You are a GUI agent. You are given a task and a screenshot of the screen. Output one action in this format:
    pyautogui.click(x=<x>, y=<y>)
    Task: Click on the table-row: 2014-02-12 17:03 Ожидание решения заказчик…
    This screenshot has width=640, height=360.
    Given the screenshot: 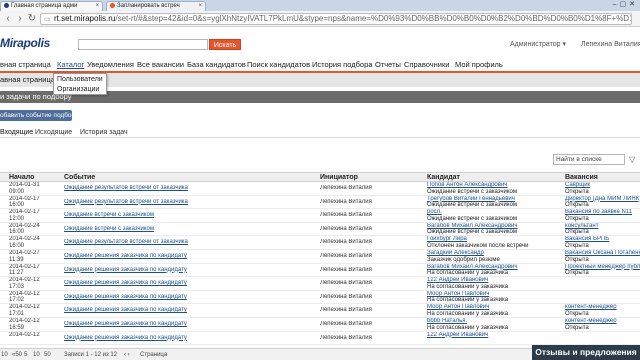 What is the action you would take?
    pyautogui.click(x=320, y=284)
    